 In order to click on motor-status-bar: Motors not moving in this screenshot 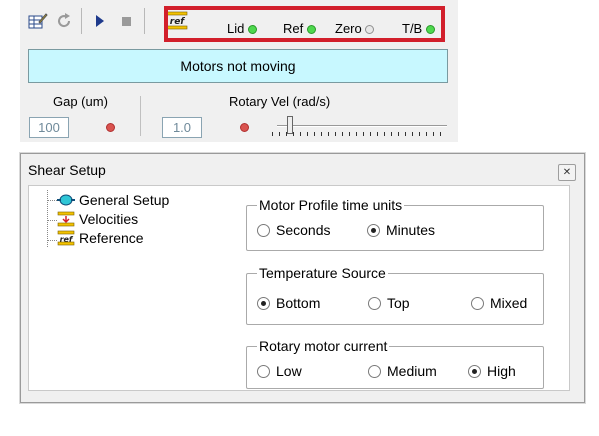, I will do `click(238, 66)`.